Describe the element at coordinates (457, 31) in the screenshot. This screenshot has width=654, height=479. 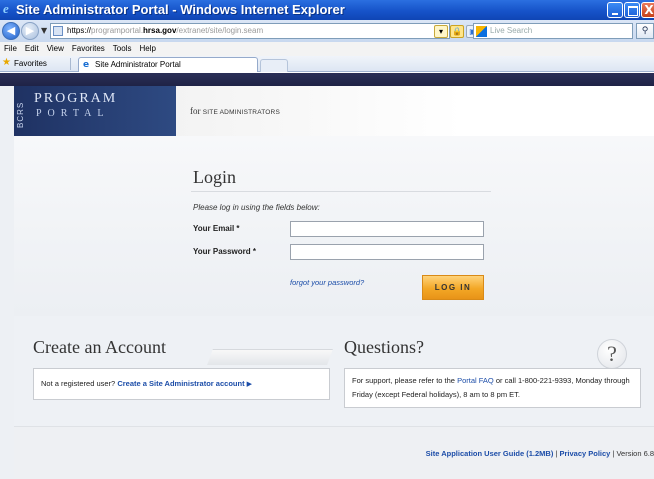
I see `lock-icon: 🔒` at that location.